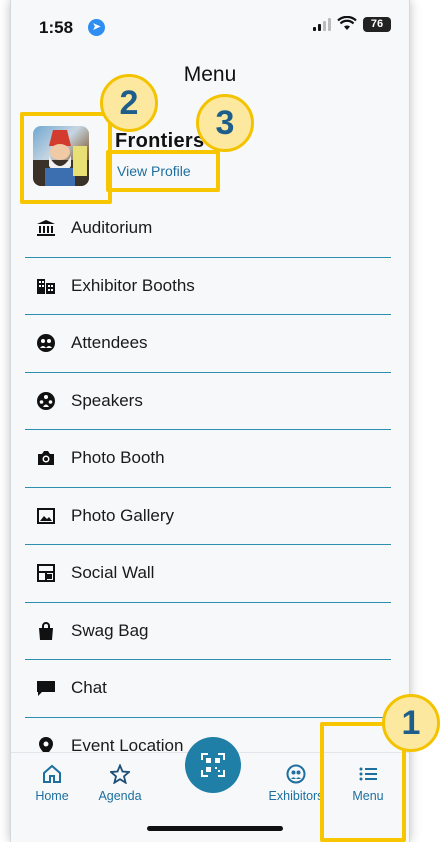 This screenshot has width=444, height=842. What do you see at coordinates (118, 458) in the screenshot?
I see `menu-label: Photo Booth` at bounding box center [118, 458].